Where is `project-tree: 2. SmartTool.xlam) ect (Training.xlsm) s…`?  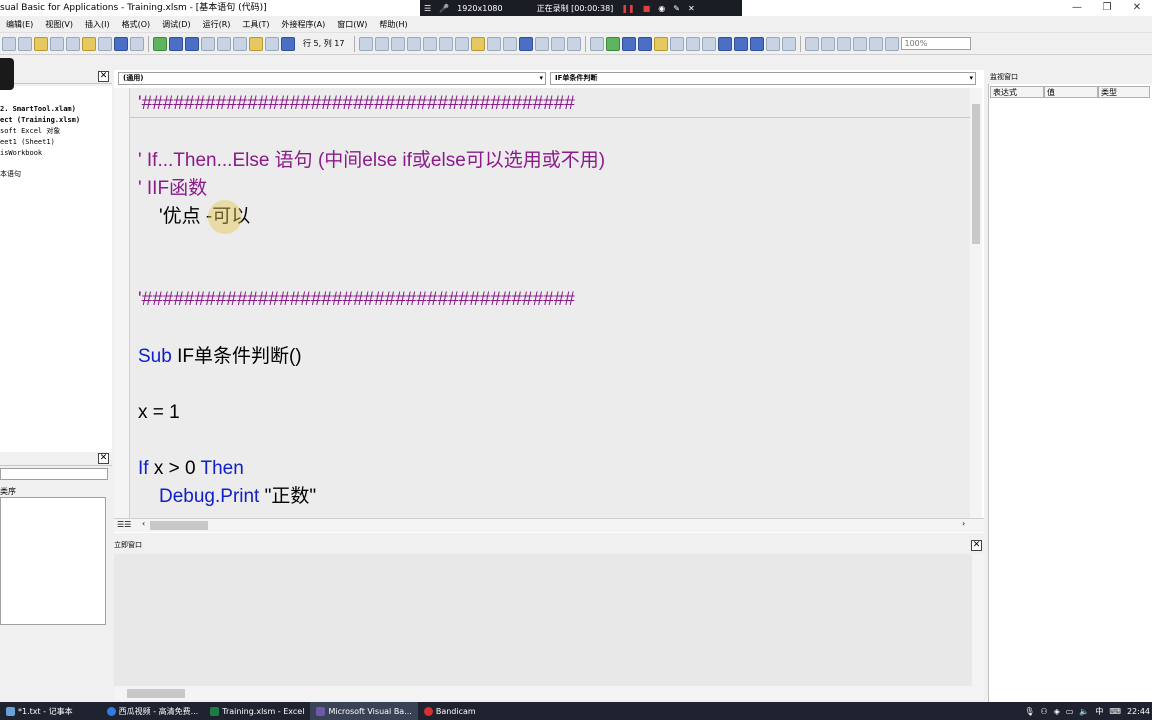
project-tree: 2. SmartTool.xlam) ect (Training.xlsm) s… is located at coordinates (56, 269).